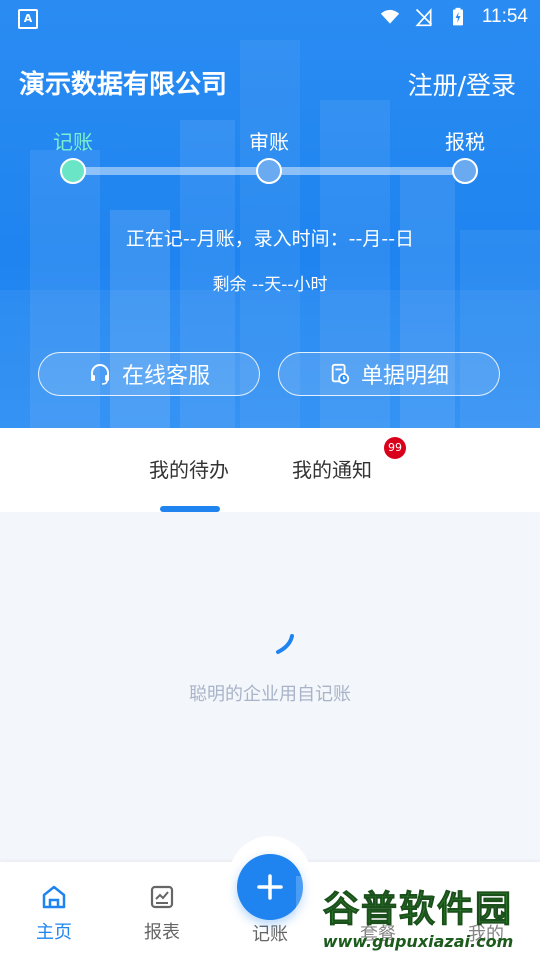 This screenshot has width=540, height=960. What do you see at coordinates (465, 142) in the screenshot?
I see `step-label-tax: 报税` at bounding box center [465, 142].